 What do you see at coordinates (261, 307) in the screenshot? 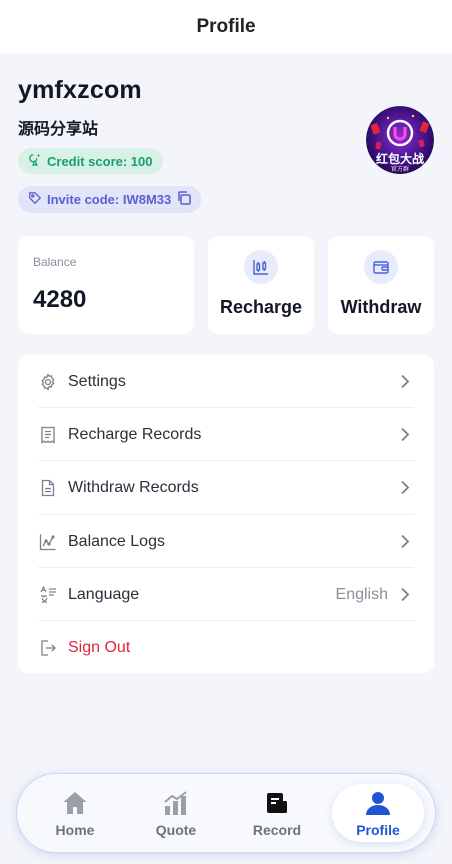
I see `recharge-label: Recharge` at bounding box center [261, 307].